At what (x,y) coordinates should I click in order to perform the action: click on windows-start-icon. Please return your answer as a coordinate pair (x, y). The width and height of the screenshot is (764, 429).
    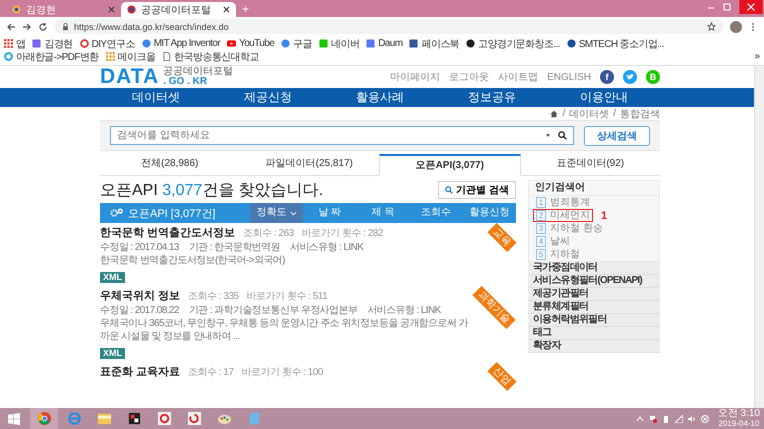
    Looking at the image, I should click on (14, 418).